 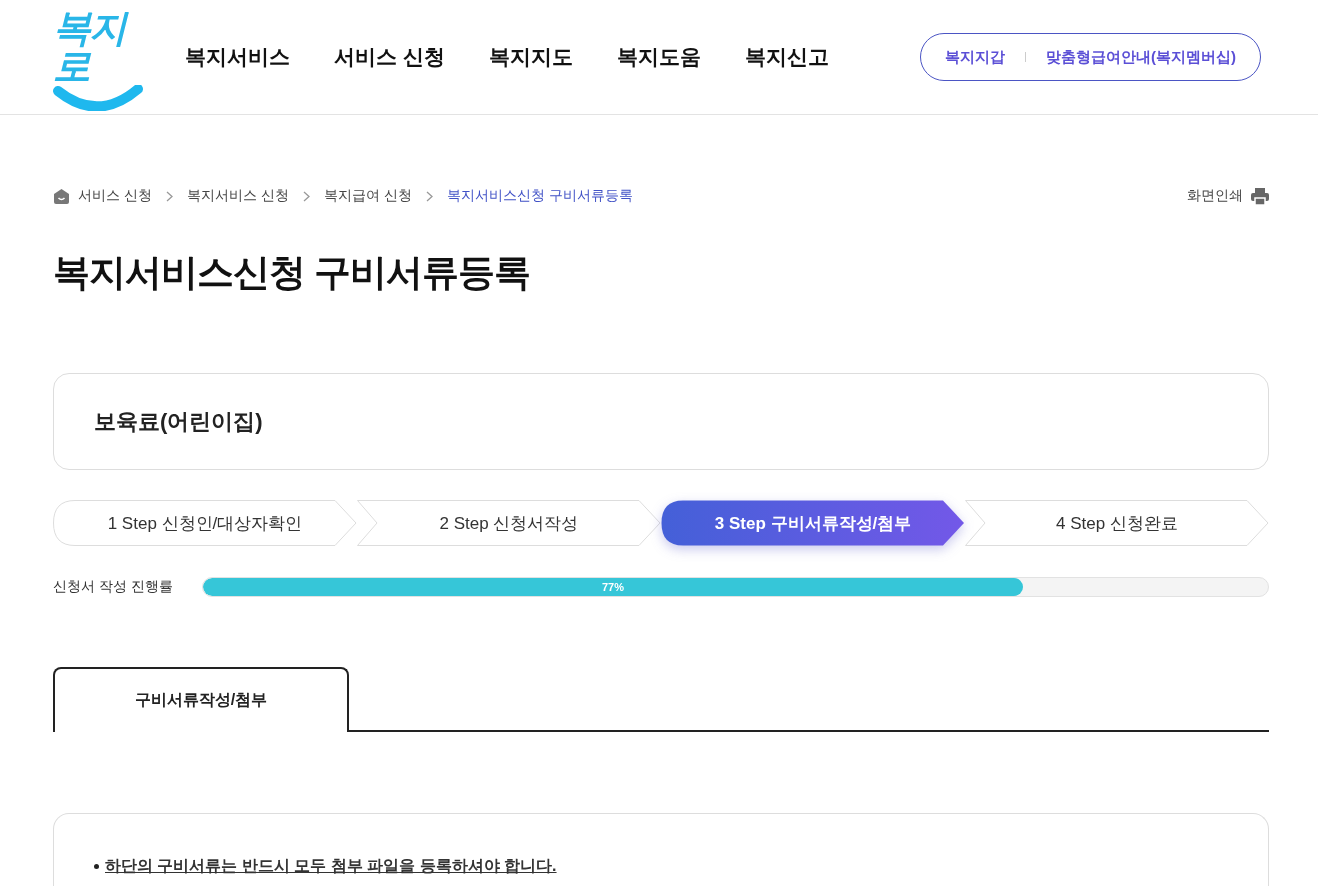 What do you see at coordinates (1117, 523) in the screenshot?
I see `step-tab: 4 Step 신청완료` at bounding box center [1117, 523].